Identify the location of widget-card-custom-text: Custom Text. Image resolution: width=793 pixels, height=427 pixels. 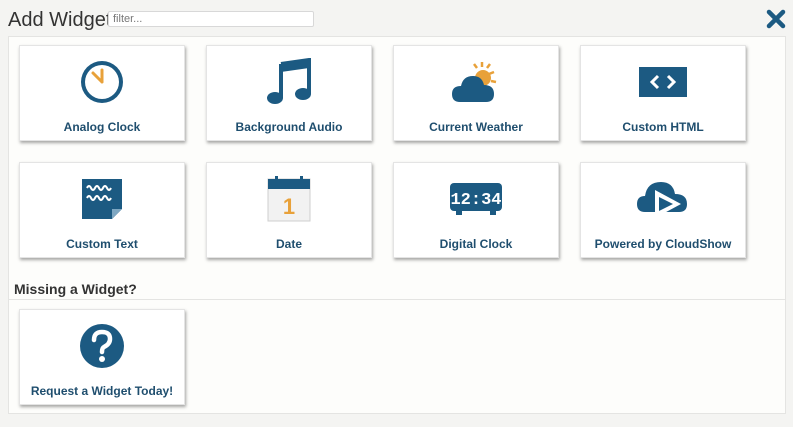
(102, 210).